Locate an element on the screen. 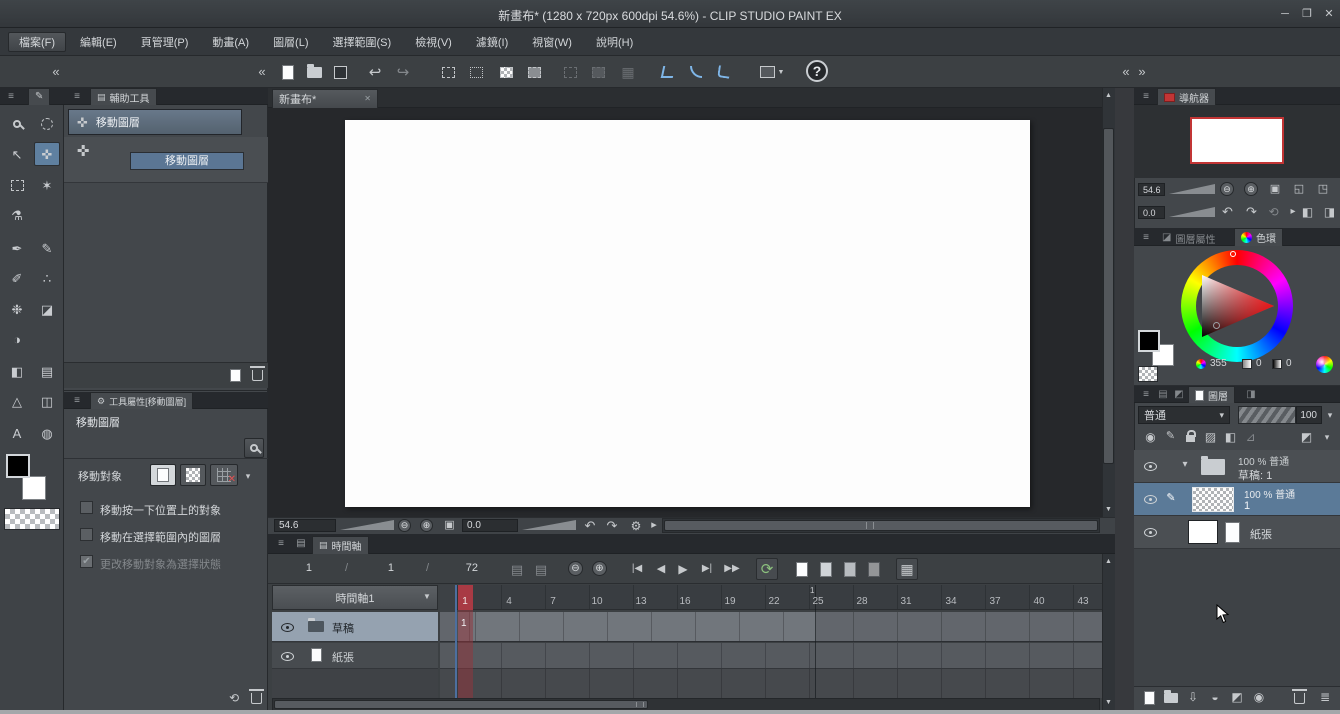 The image size is (1340, 714). onion-skin-icon: ▦ is located at coordinates (907, 569).